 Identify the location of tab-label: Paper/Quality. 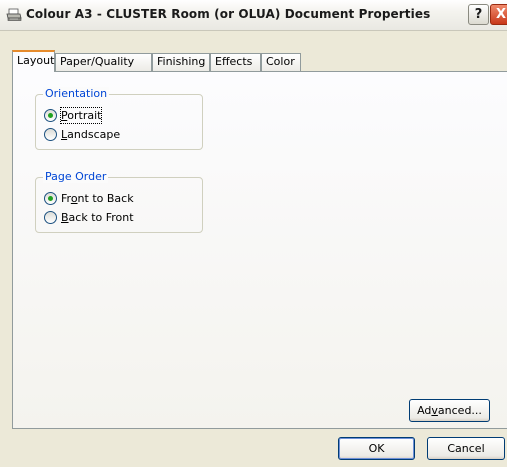
(97, 61).